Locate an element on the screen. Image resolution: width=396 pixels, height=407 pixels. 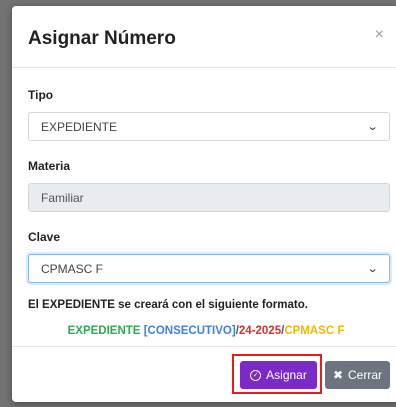
asignar-button-label: Asignar is located at coordinates (286, 375).